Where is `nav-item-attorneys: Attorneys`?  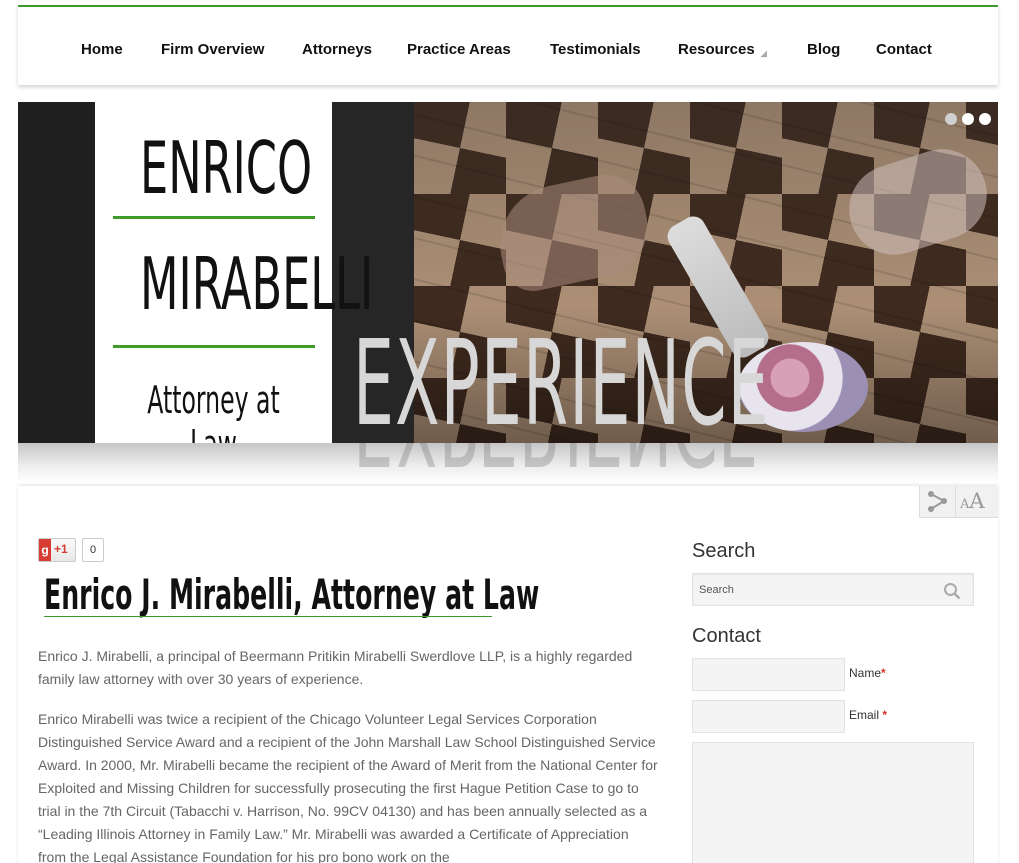 nav-item-attorneys: Attorneys is located at coordinates (337, 49).